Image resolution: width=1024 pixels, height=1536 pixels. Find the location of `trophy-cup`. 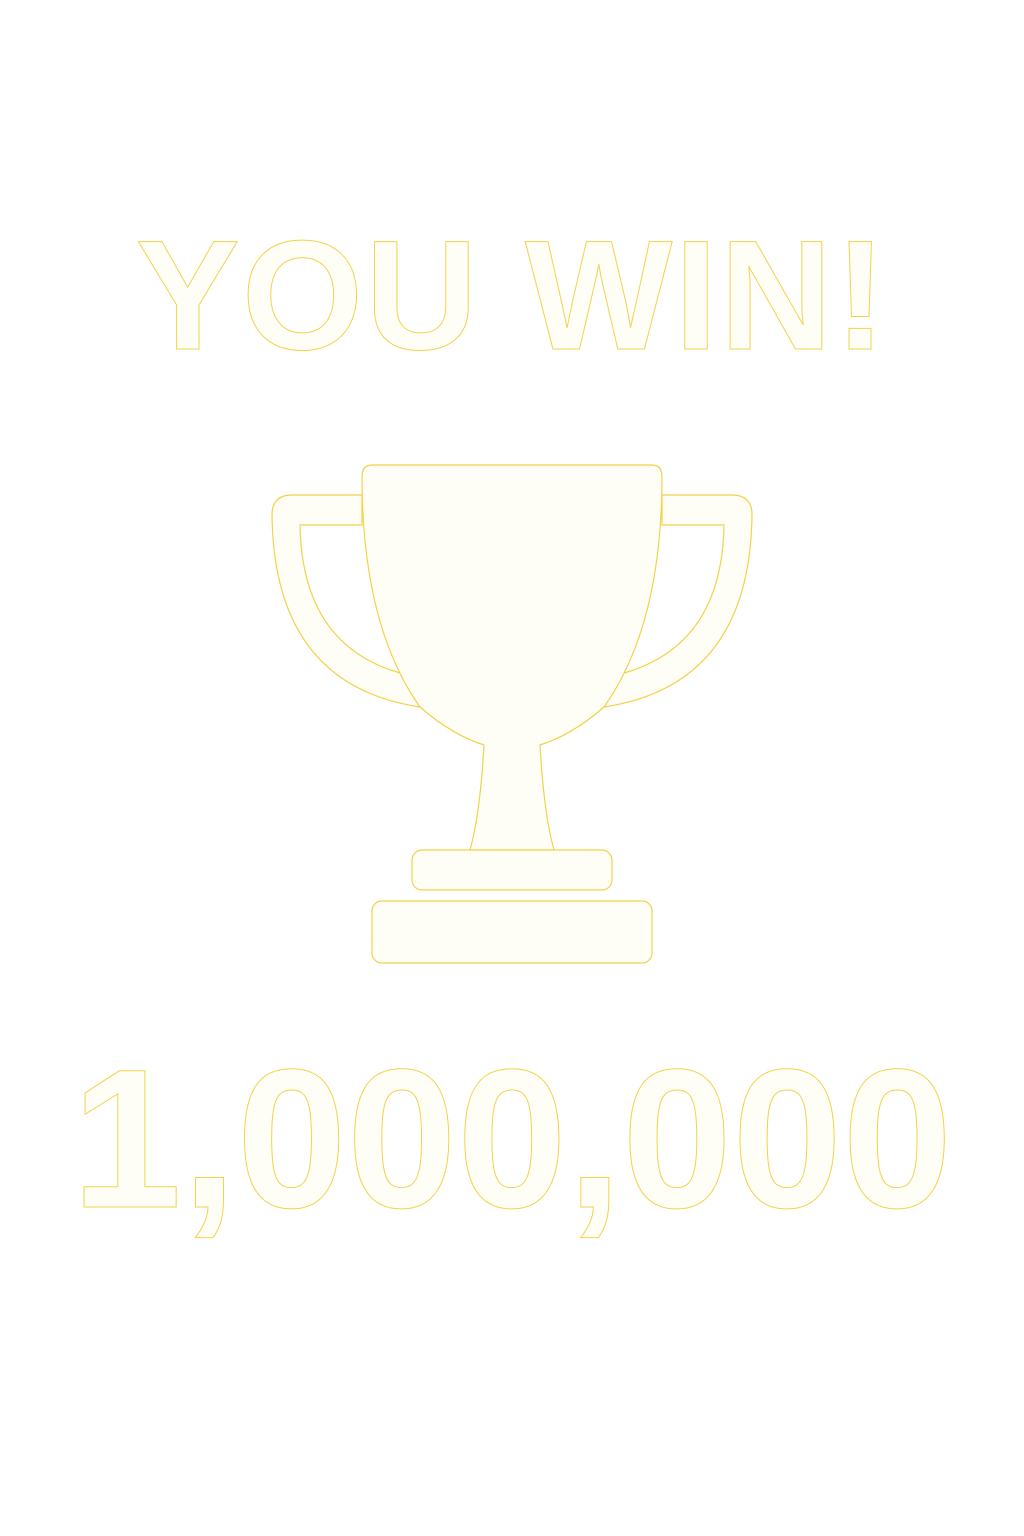

trophy-cup is located at coordinates (512, 657).